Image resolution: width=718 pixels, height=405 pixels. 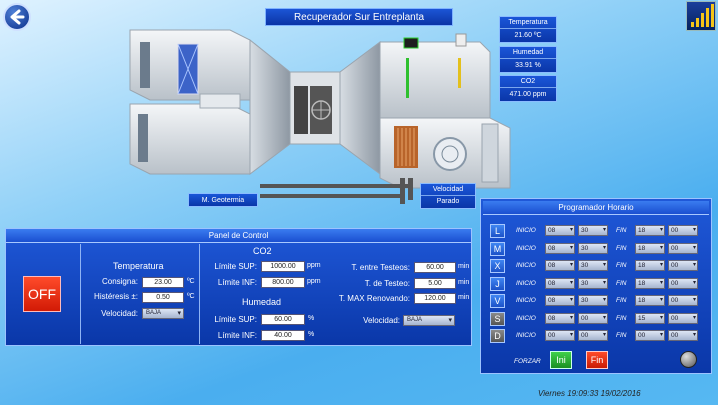 I want to click on fin-hour-select: 15, so click(x=650, y=318).